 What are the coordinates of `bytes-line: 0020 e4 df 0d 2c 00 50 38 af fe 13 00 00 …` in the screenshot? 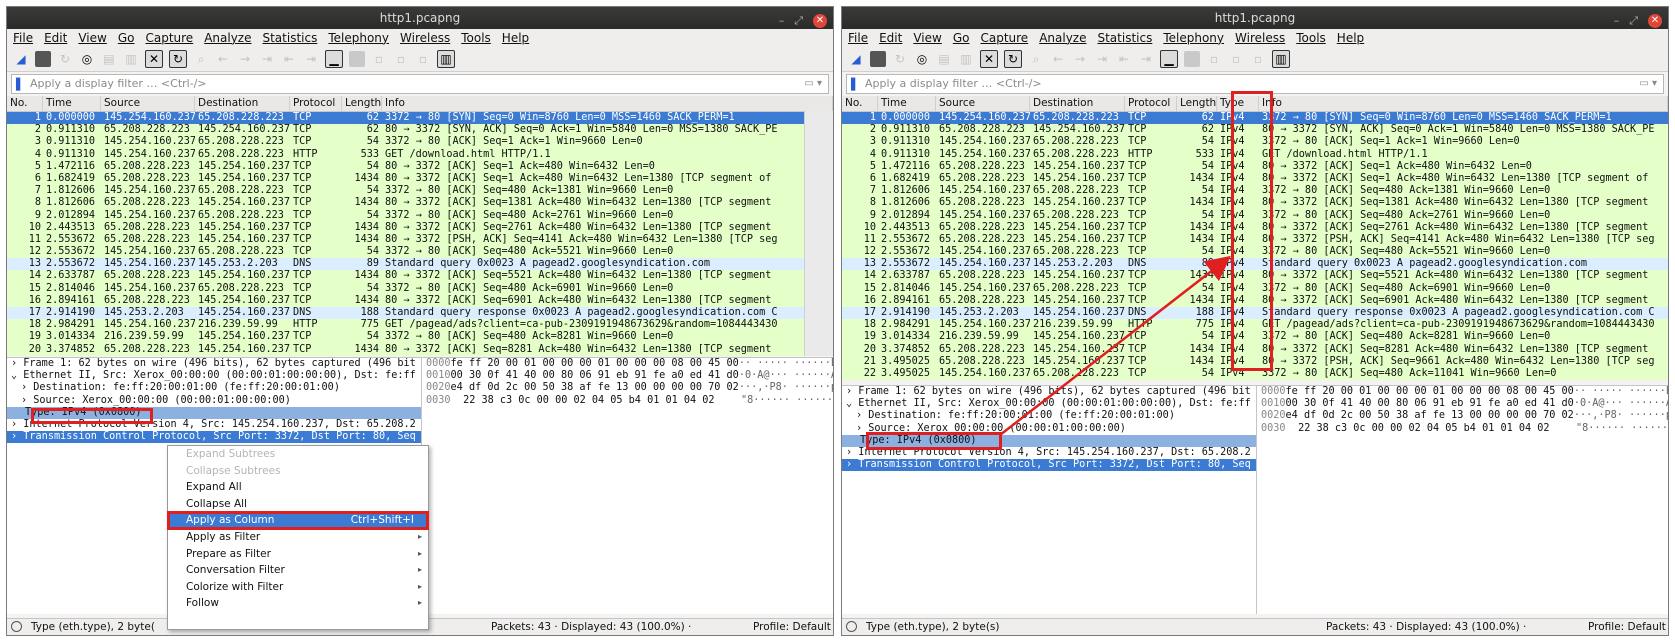 It's located at (1462, 416).